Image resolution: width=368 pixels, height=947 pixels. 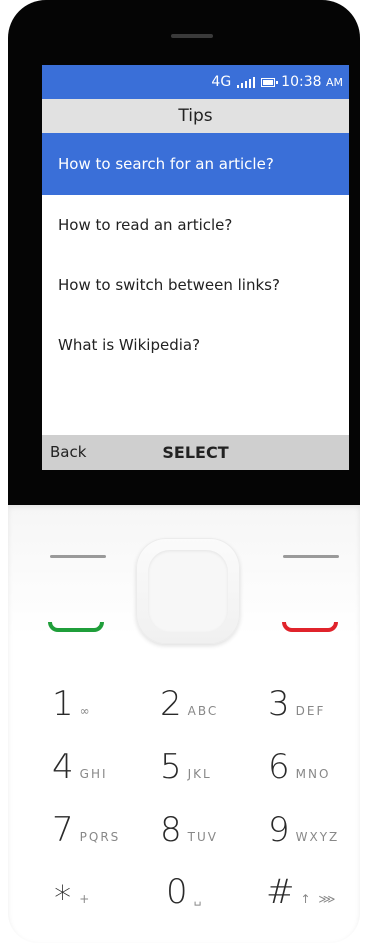 What do you see at coordinates (296, 709) in the screenshot?
I see `key-3: 3 DEF` at bounding box center [296, 709].